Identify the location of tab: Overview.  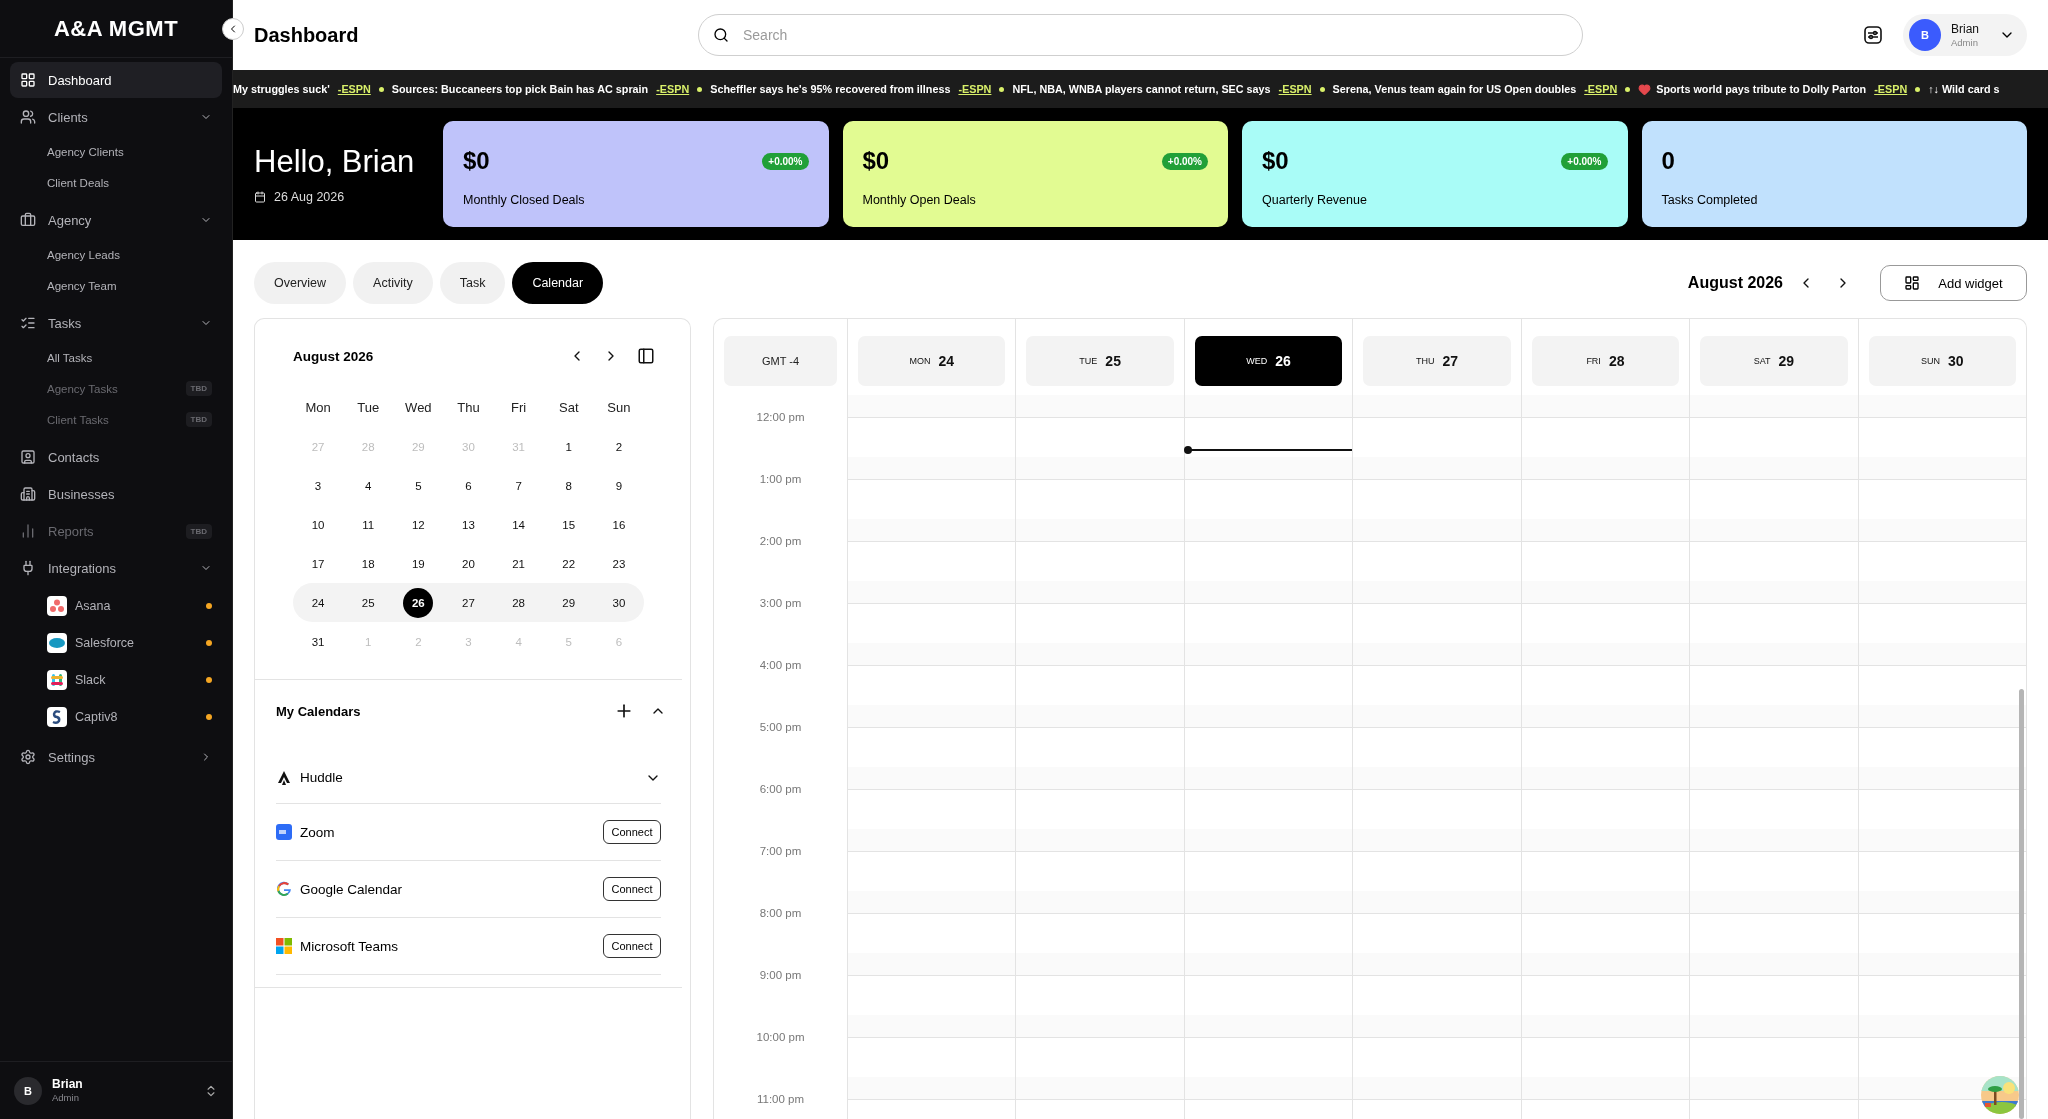
(300, 283).